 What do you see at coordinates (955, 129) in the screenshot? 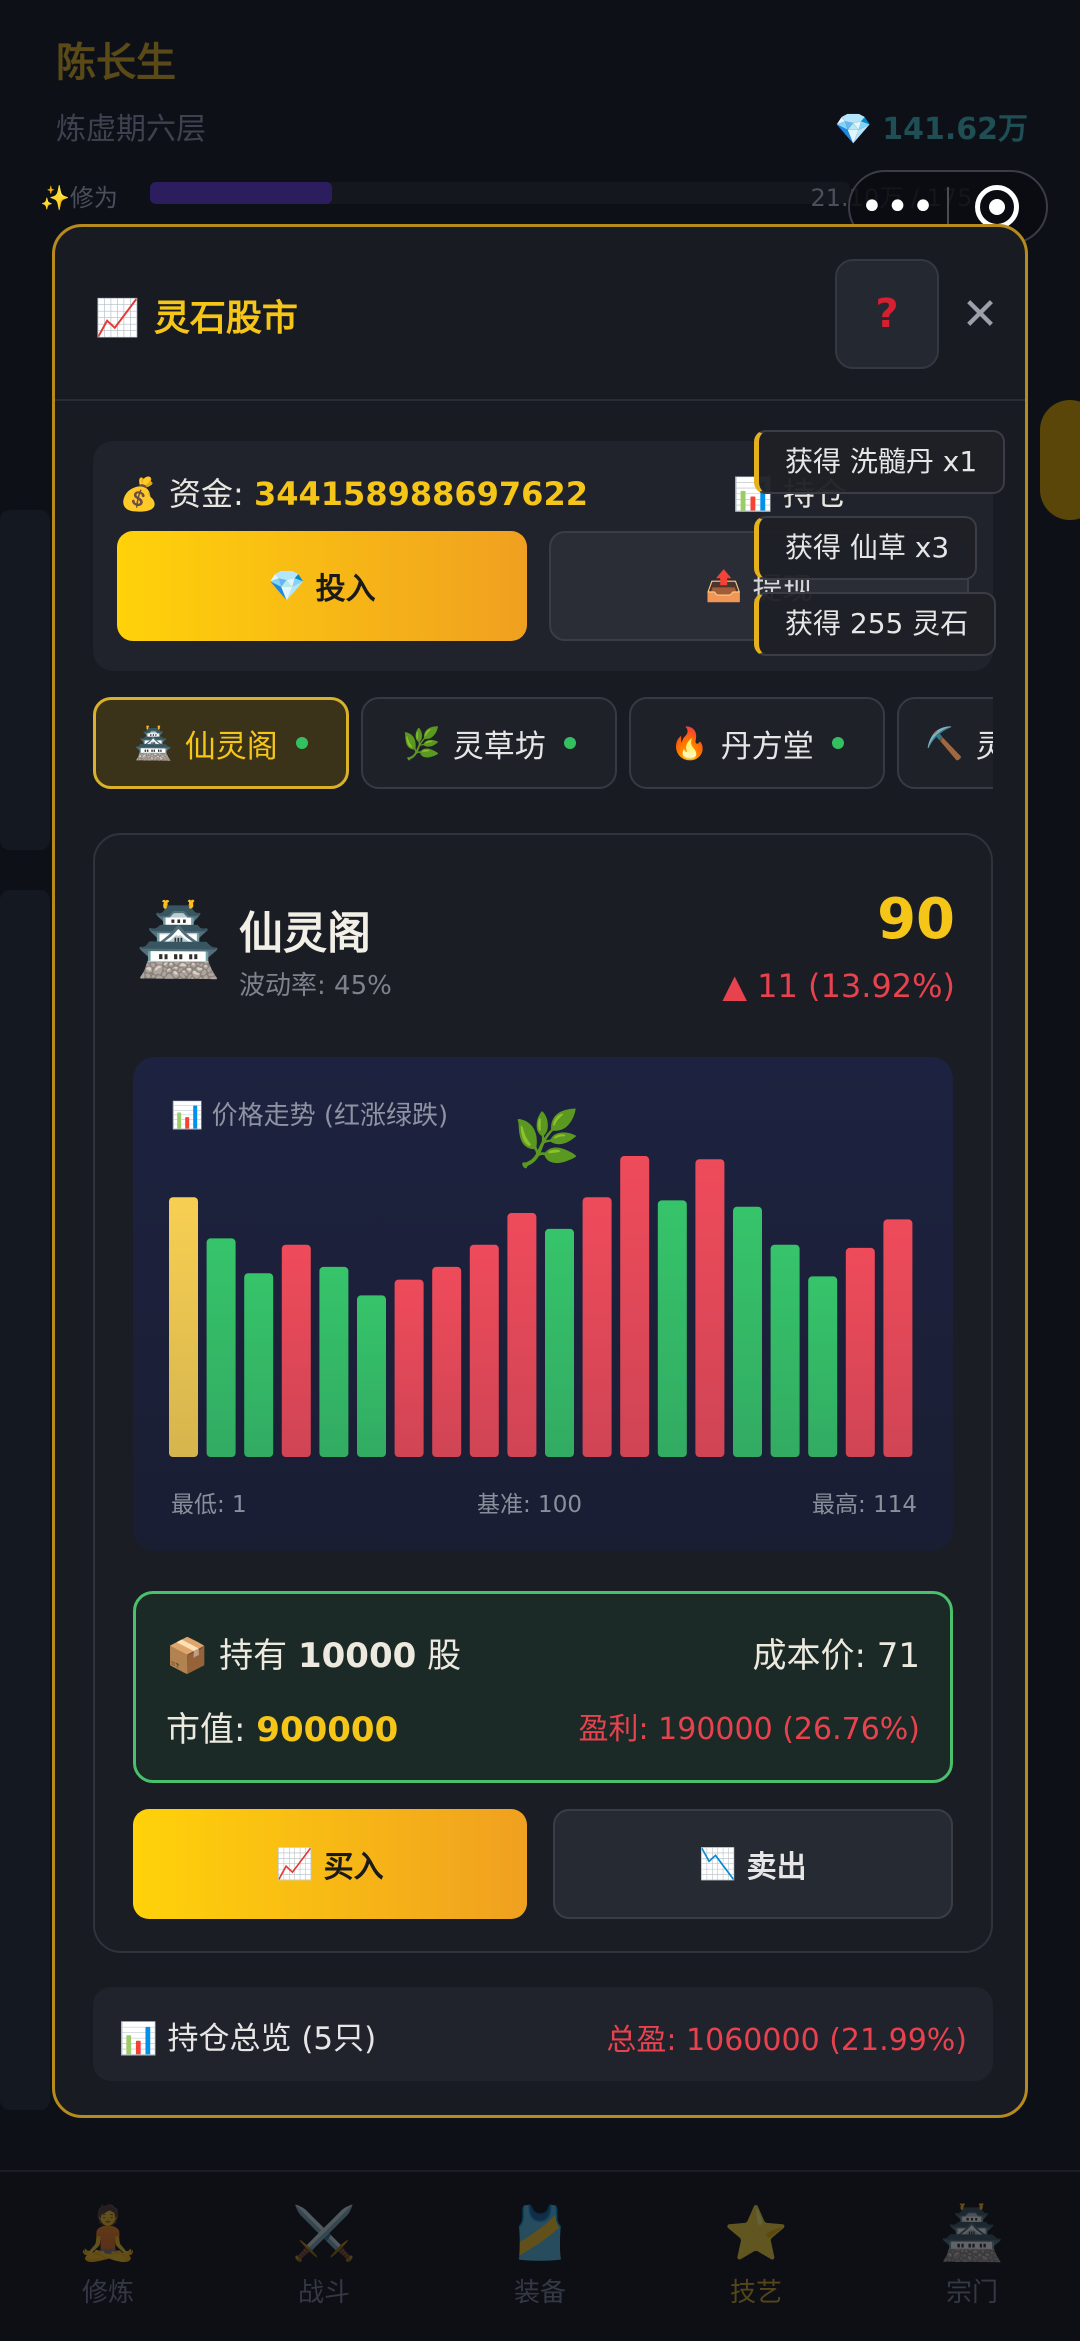
I see `spirit-stones-value: 141.62万` at bounding box center [955, 129].